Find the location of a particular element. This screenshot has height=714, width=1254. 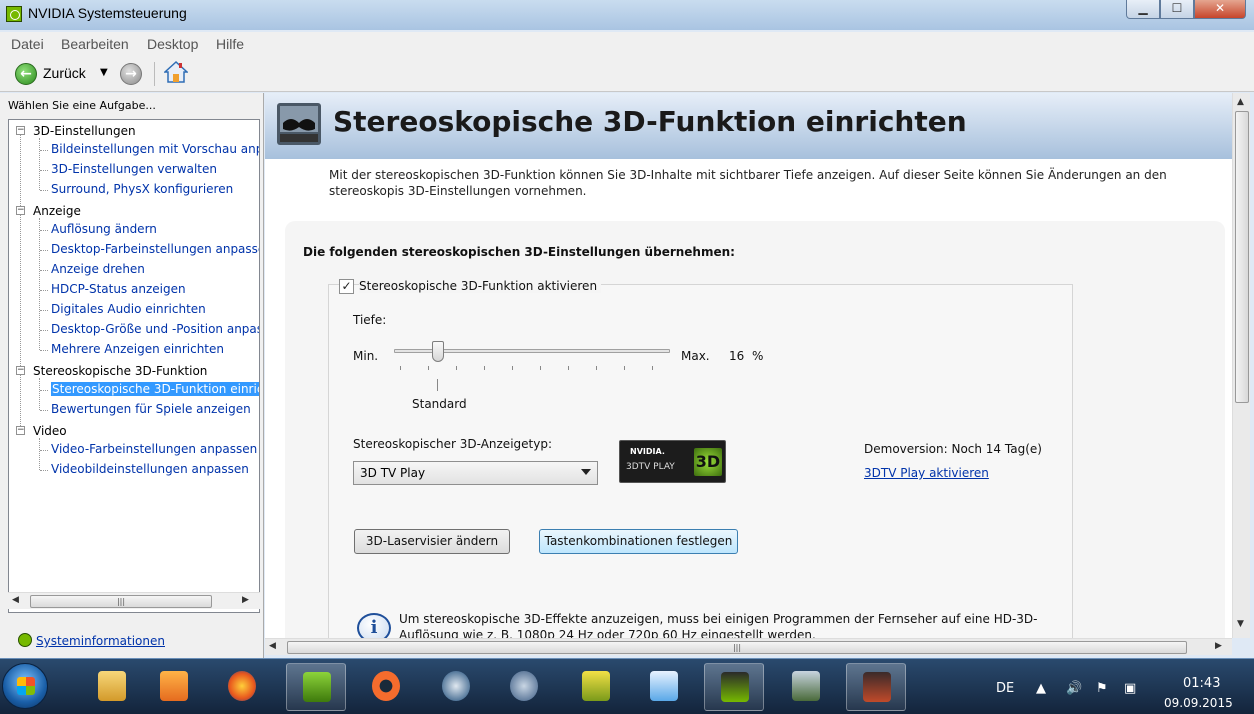

back-button-label: Zurück is located at coordinates (64, 73).